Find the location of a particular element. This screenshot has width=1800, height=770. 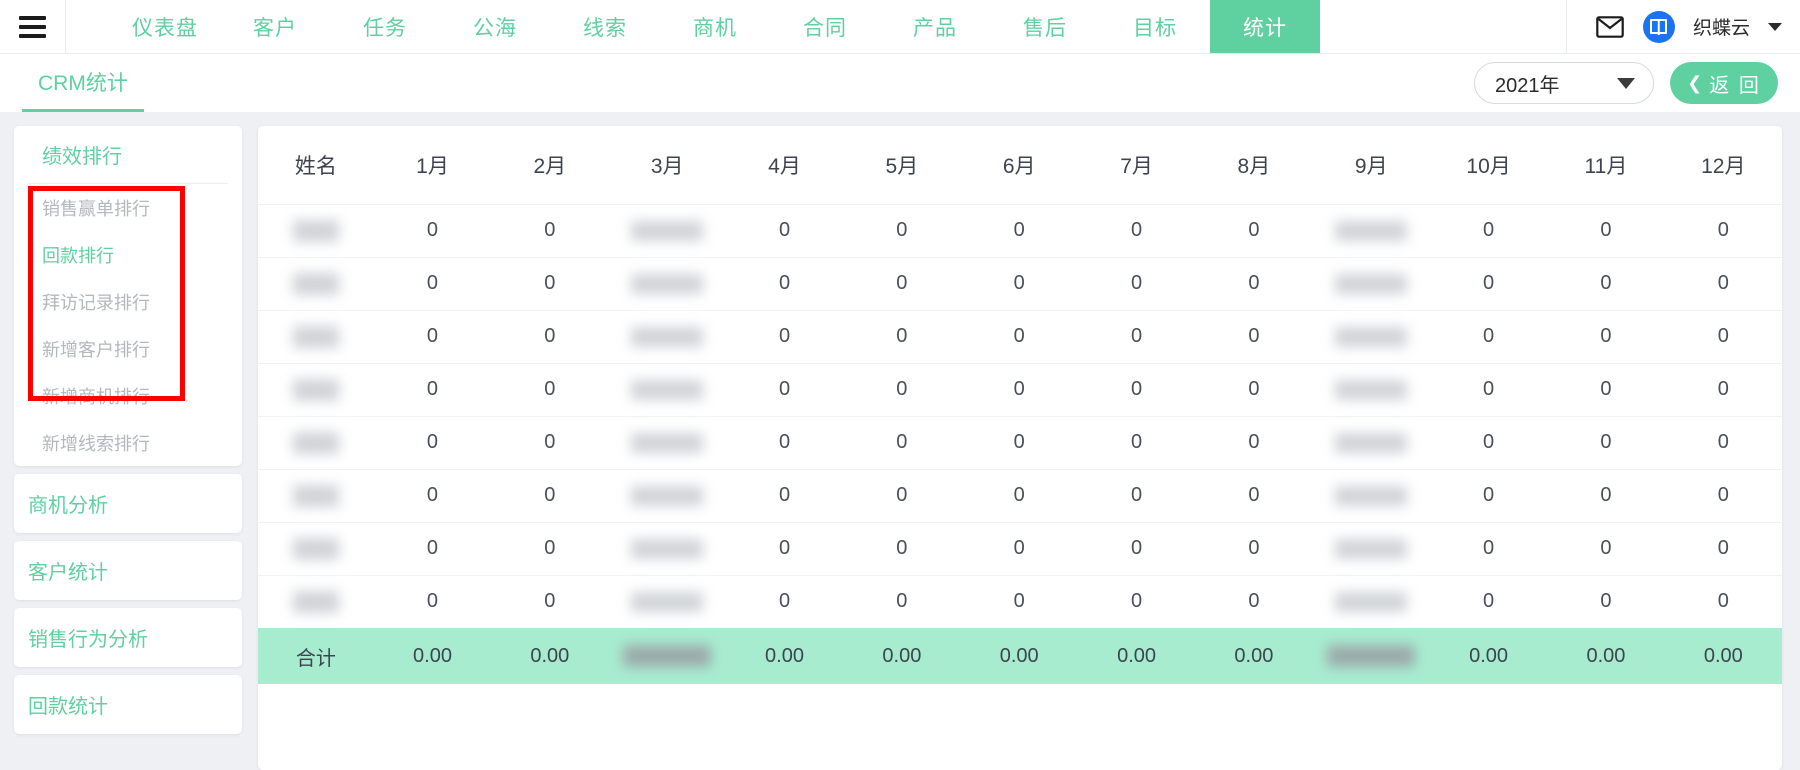

sidebar-group-title: 绩效排行 is located at coordinates (128, 155).